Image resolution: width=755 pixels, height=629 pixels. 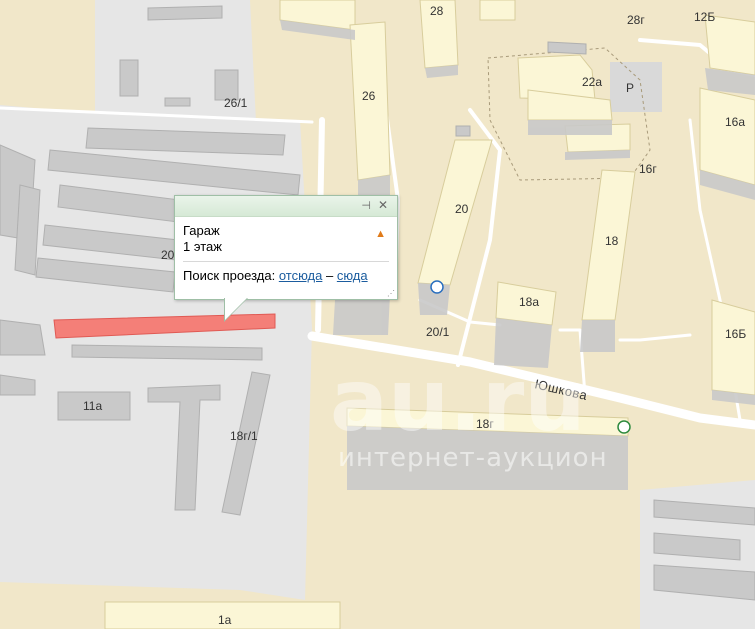 I want to click on label-28: 28, so click(x=437, y=11).